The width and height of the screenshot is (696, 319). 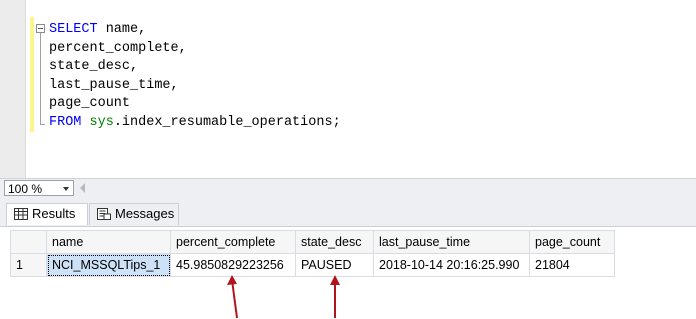 I want to click on sql-text: .index_resumable_operations;, so click(x=227, y=122).